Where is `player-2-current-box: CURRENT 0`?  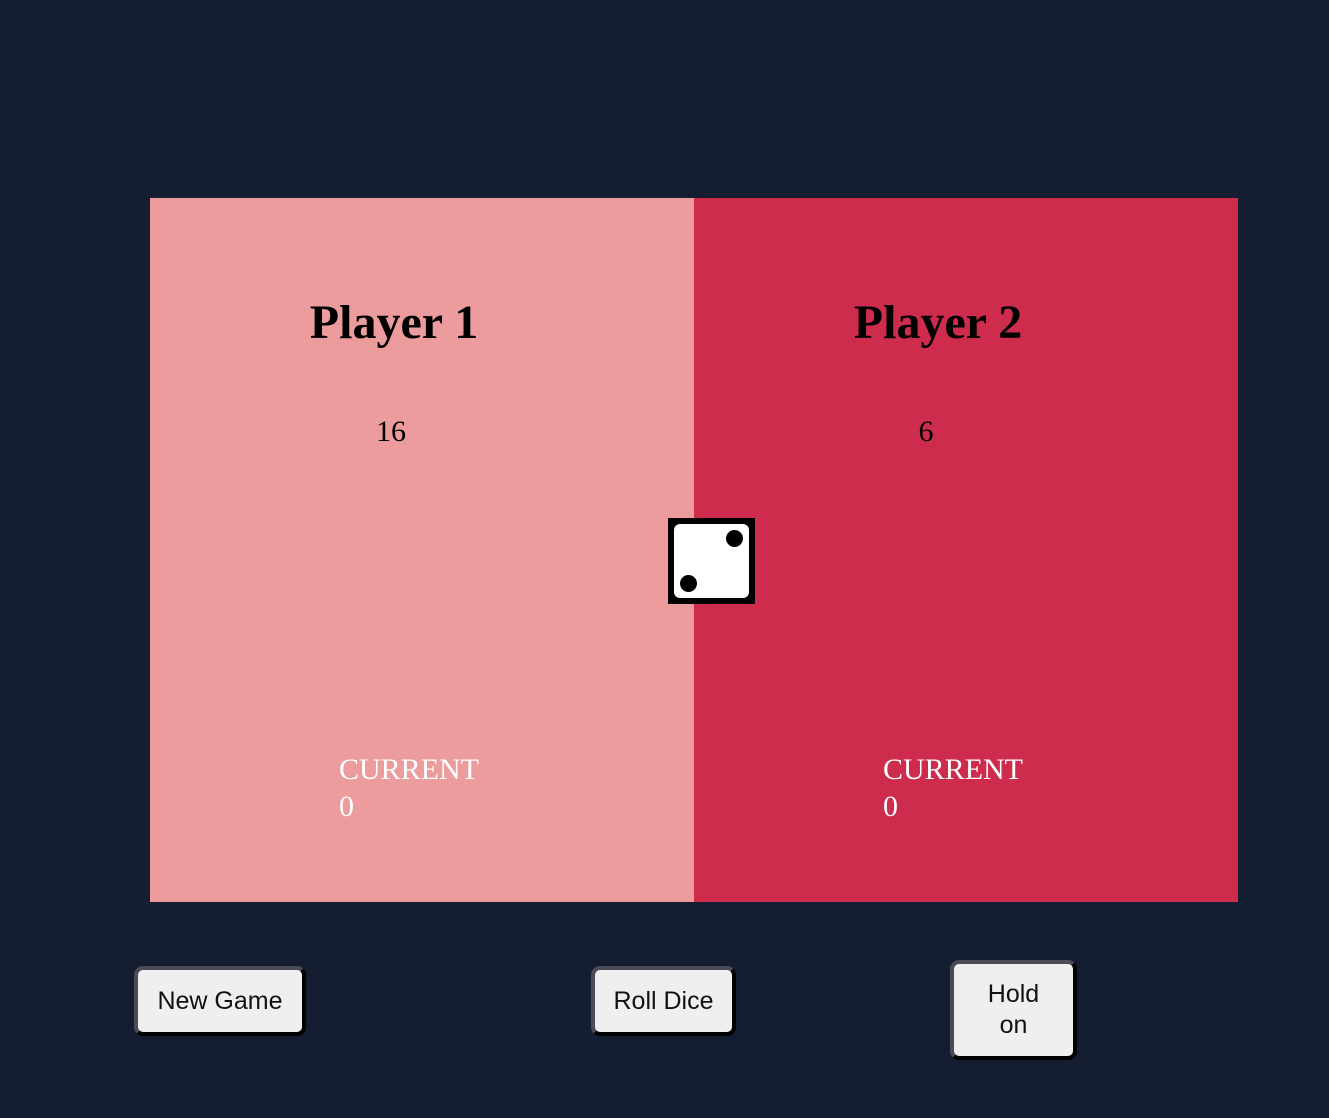
player-2-current-box: CURRENT 0 is located at coordinates (953, 788).